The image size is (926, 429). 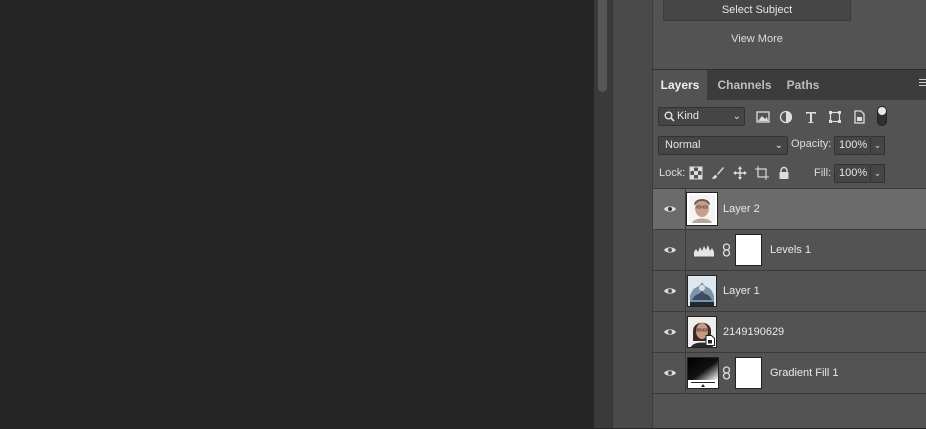 I want to click on layer-name: 2149190629, so click(x=753, y=332).